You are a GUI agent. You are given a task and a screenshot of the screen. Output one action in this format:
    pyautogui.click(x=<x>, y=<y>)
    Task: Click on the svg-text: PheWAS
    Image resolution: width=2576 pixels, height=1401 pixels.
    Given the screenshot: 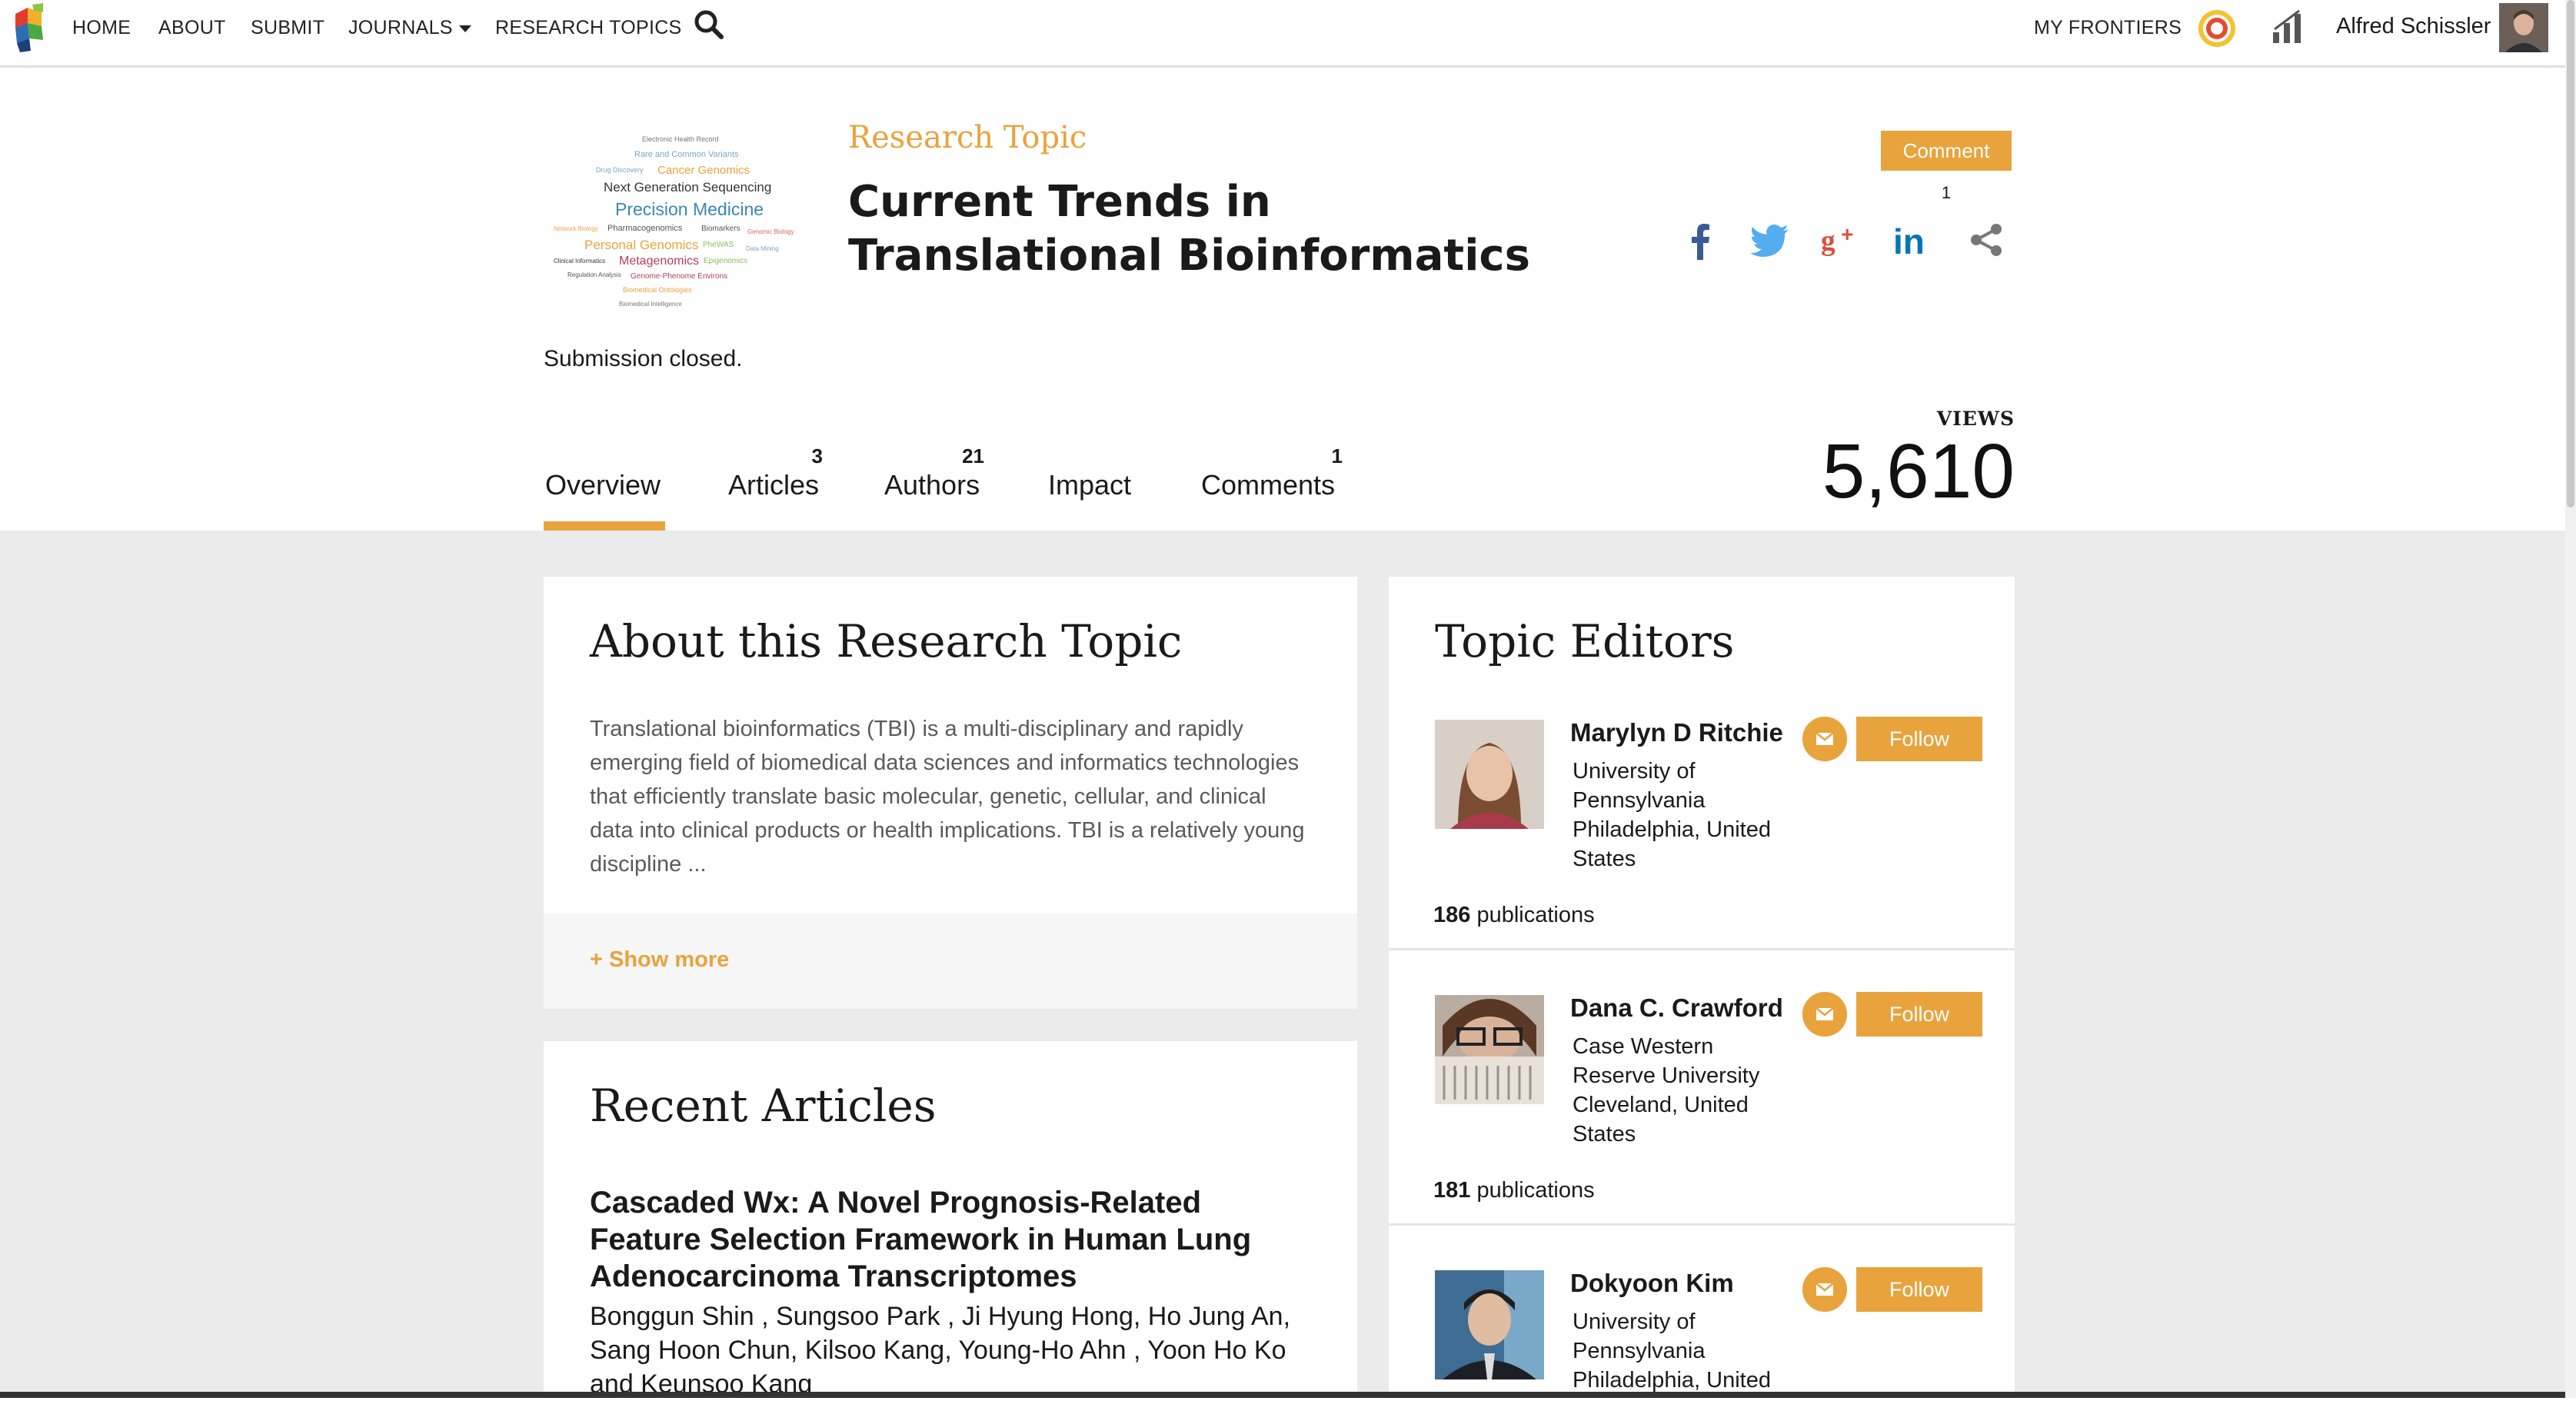 What is the action you would take?
    pyautogui.click(x=718, y=245)
    